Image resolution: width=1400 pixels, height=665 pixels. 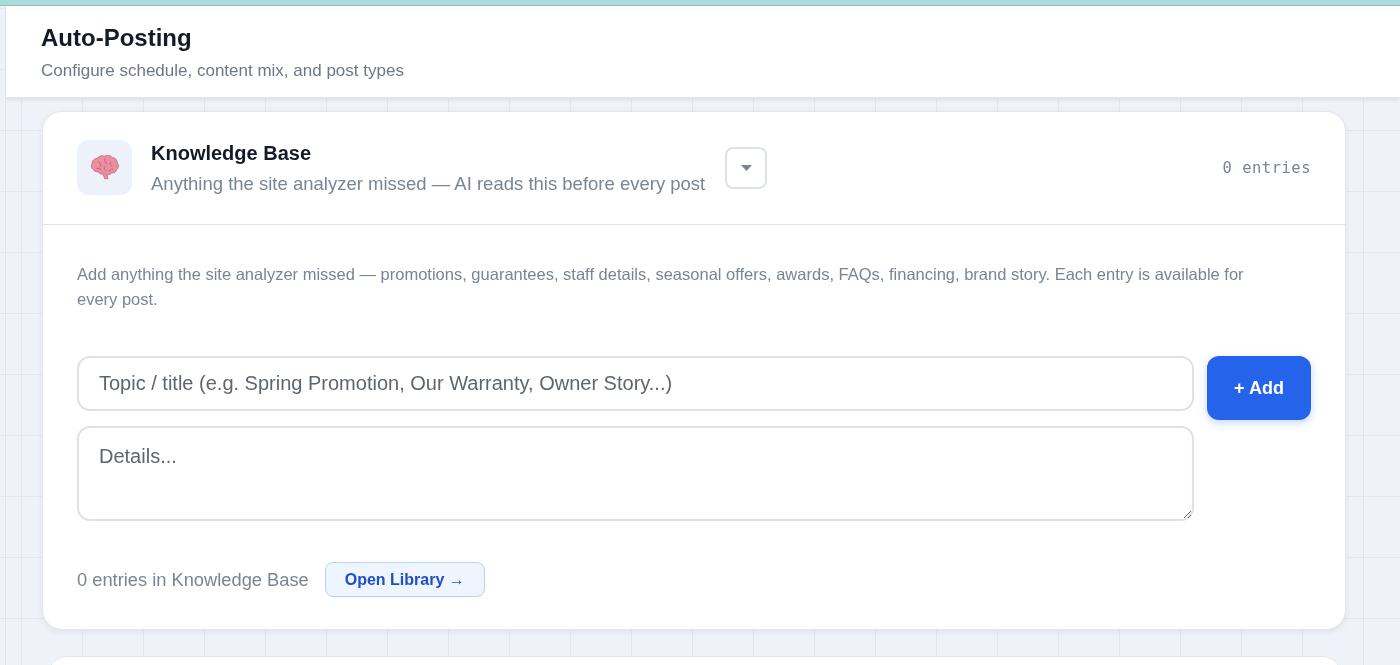 I want to click on entries-count-text: 0 entries in Knowledge Base, so click(x=193, y=579).